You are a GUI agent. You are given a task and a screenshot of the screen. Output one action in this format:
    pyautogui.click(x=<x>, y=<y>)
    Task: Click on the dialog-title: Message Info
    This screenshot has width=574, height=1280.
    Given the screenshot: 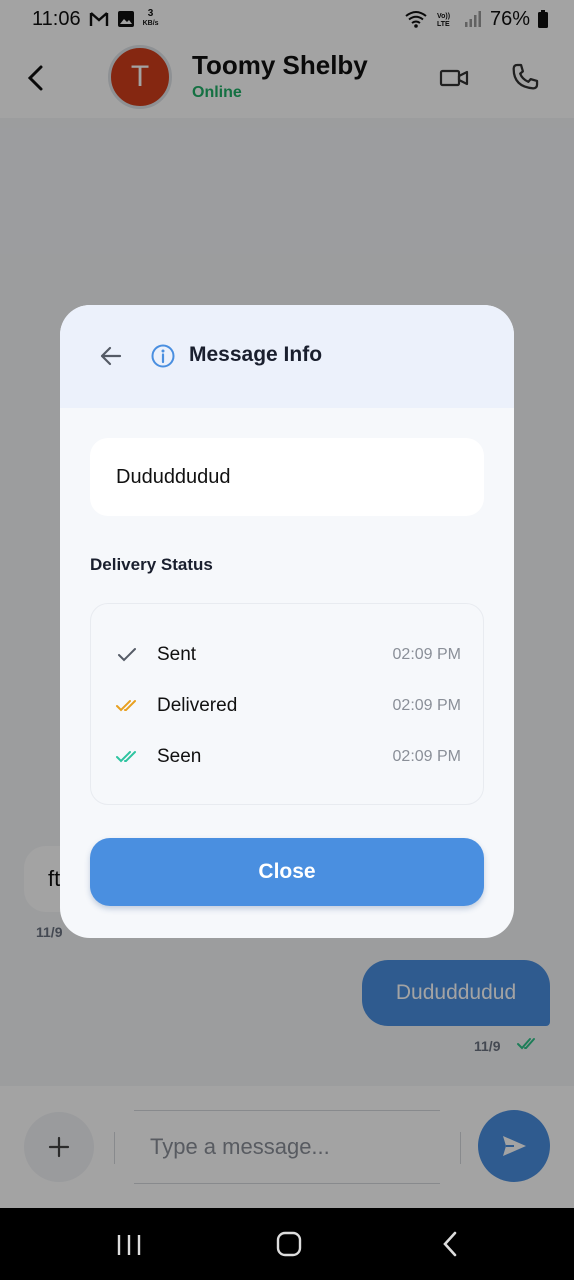 What is the action you would take?
    pyautogui.click(x=256, y=354)
    